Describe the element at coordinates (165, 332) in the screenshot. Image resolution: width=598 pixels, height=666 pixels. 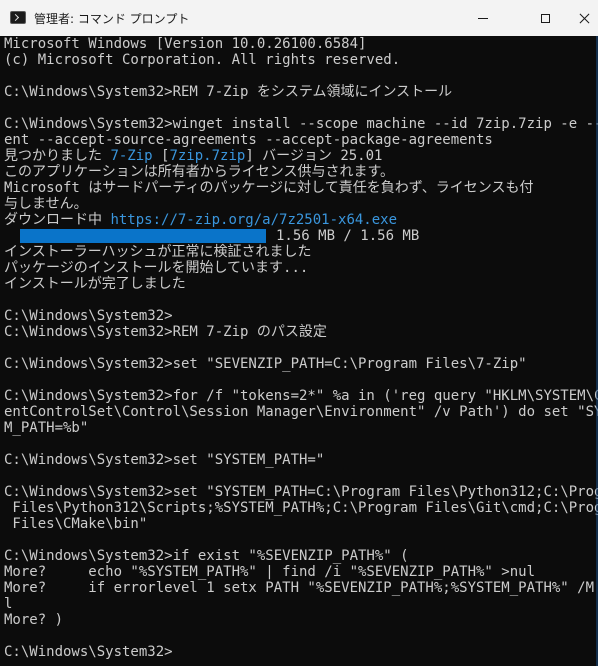
I see `console-line: C:\Windows\System32>REM 7-Zip のパス設定` at that location.